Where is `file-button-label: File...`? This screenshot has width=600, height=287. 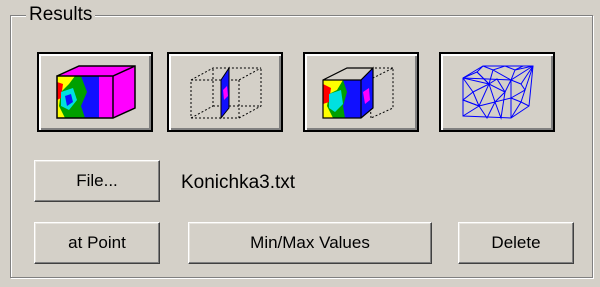
file-button-label: File... is located at coordinates (97, 180).